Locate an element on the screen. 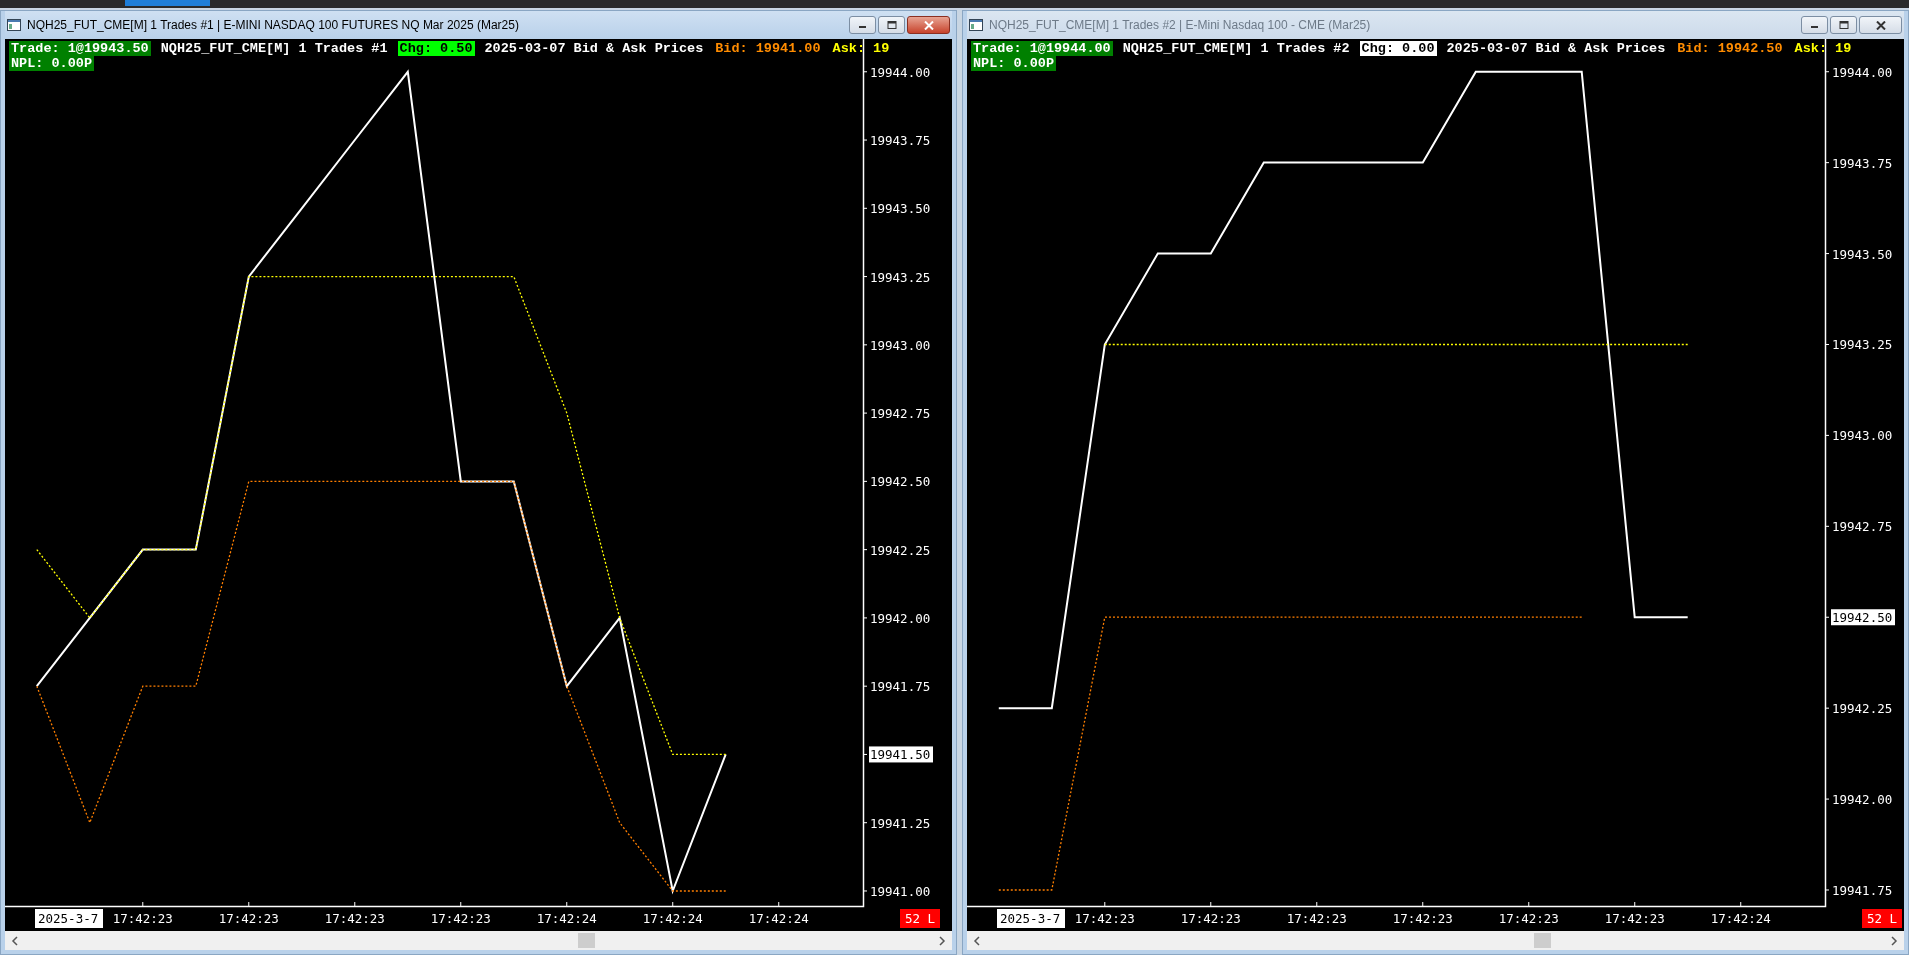  last-price-marker: 19941.50 is located at coordinates (901, 754).